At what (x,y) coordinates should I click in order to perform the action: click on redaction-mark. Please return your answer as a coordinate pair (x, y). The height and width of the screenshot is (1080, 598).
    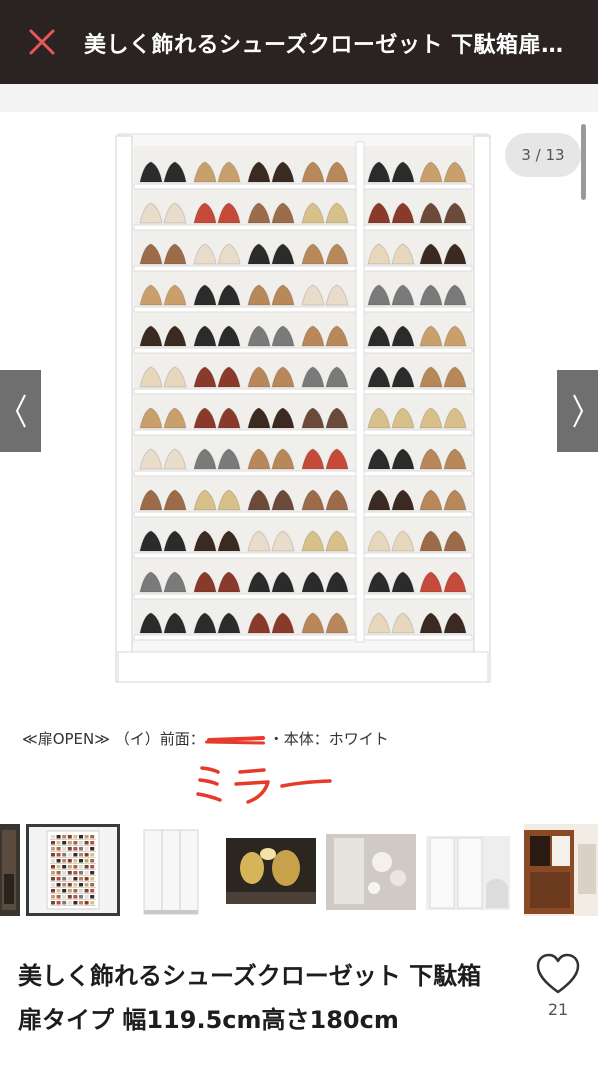
    Looking at the image, I should click on (237, 740).